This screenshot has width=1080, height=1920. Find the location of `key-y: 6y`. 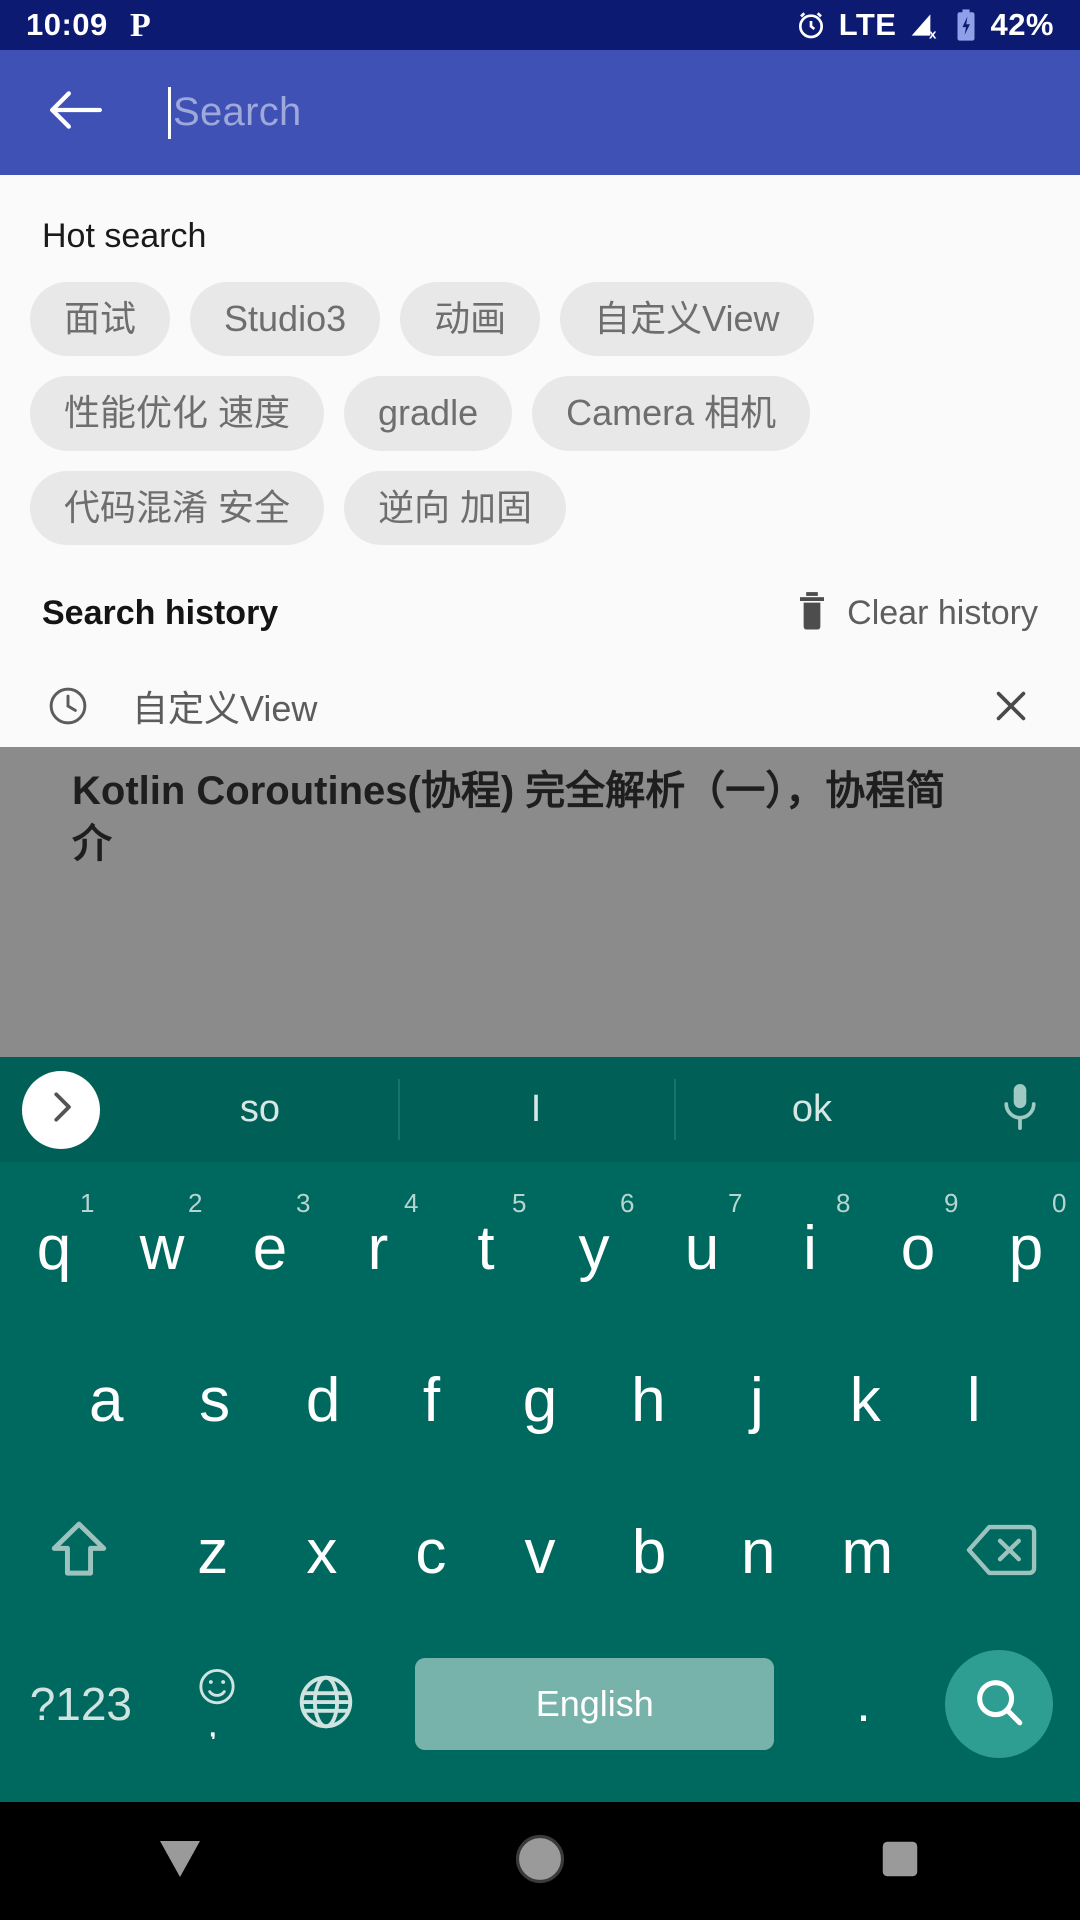

key-y: 6y is located at coordinates (594, 1248).